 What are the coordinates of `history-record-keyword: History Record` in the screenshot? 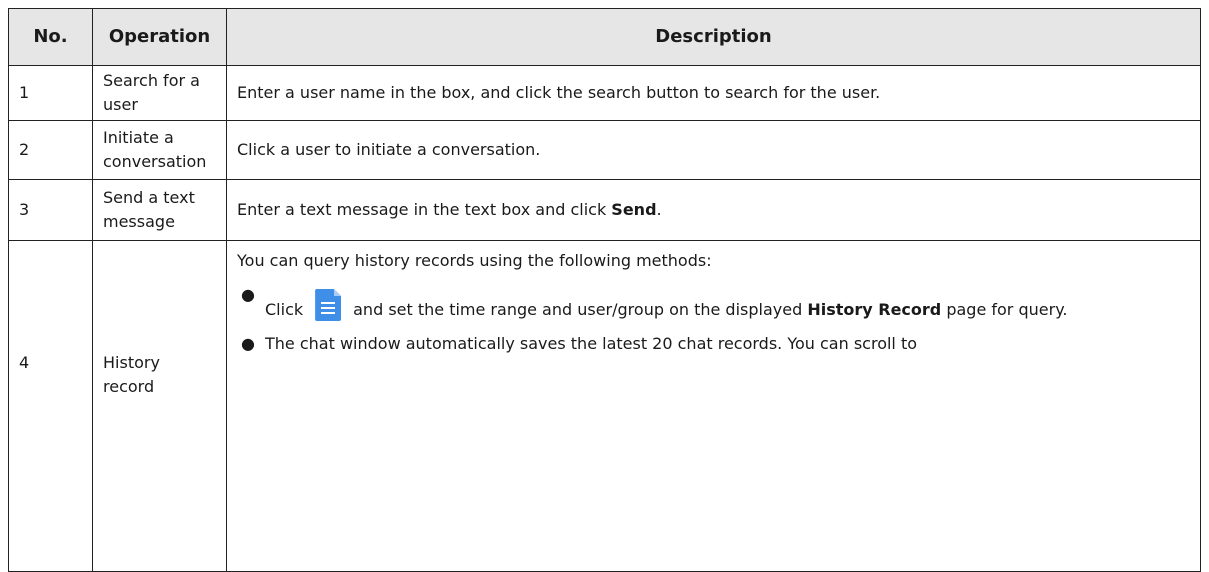 It's located at (874, 309).